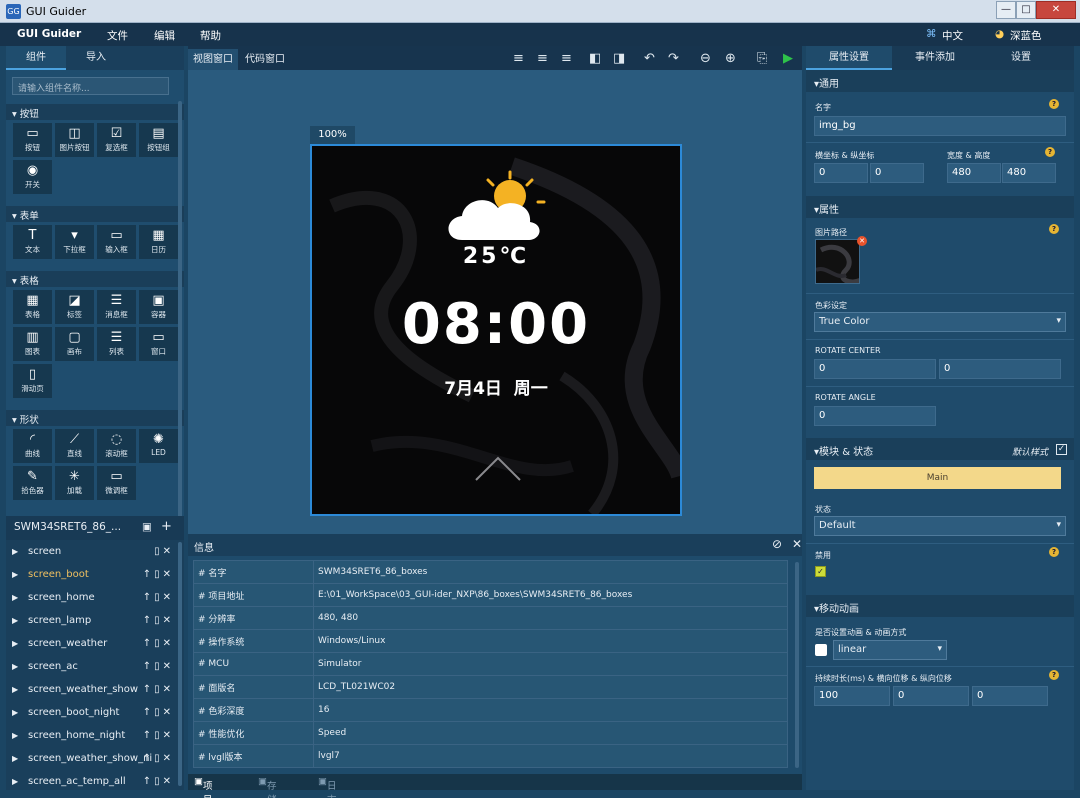 Image resolution: width=1080 pixels, height=798 pixels. Describe the element at coordinates (762, 58) in the screenshot. I see `code-export-icon: ⎘` at that location.